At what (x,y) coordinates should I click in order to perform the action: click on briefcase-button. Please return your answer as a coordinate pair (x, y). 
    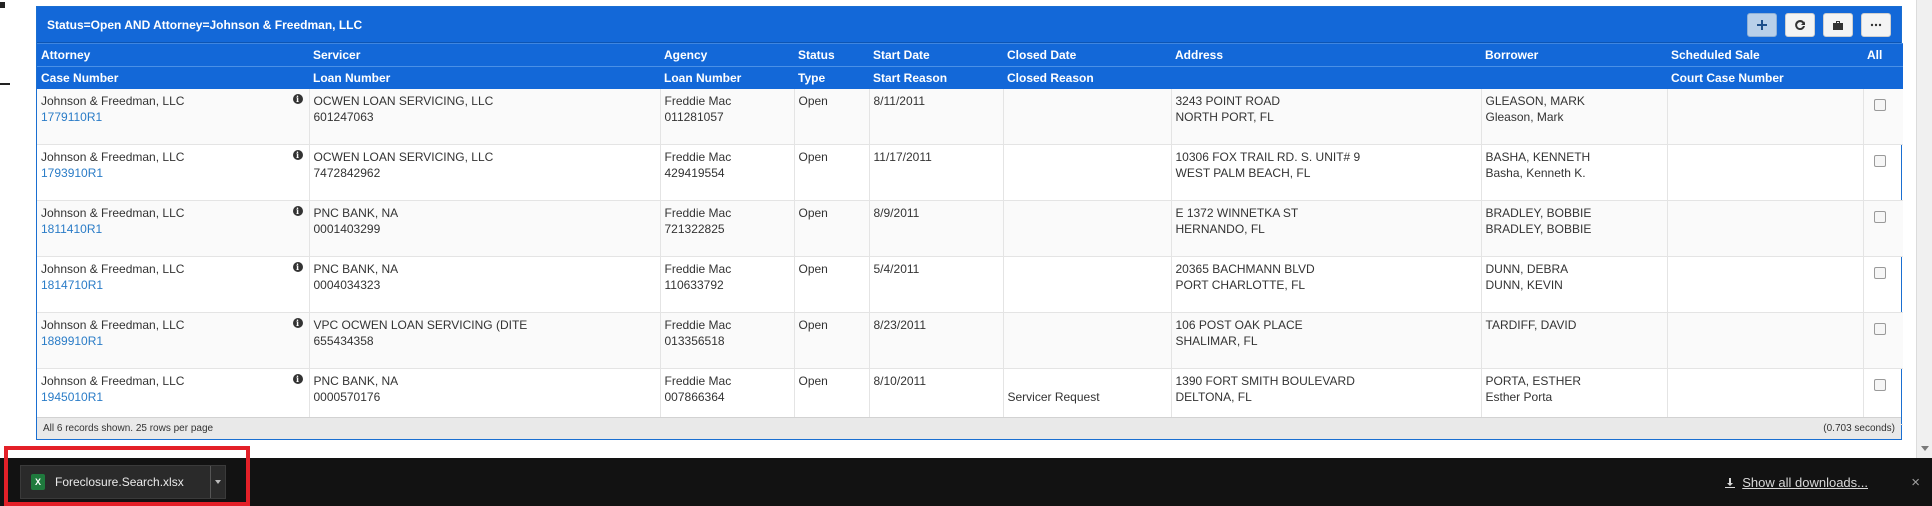
    Looking at the image, I should click on (1838, 24).